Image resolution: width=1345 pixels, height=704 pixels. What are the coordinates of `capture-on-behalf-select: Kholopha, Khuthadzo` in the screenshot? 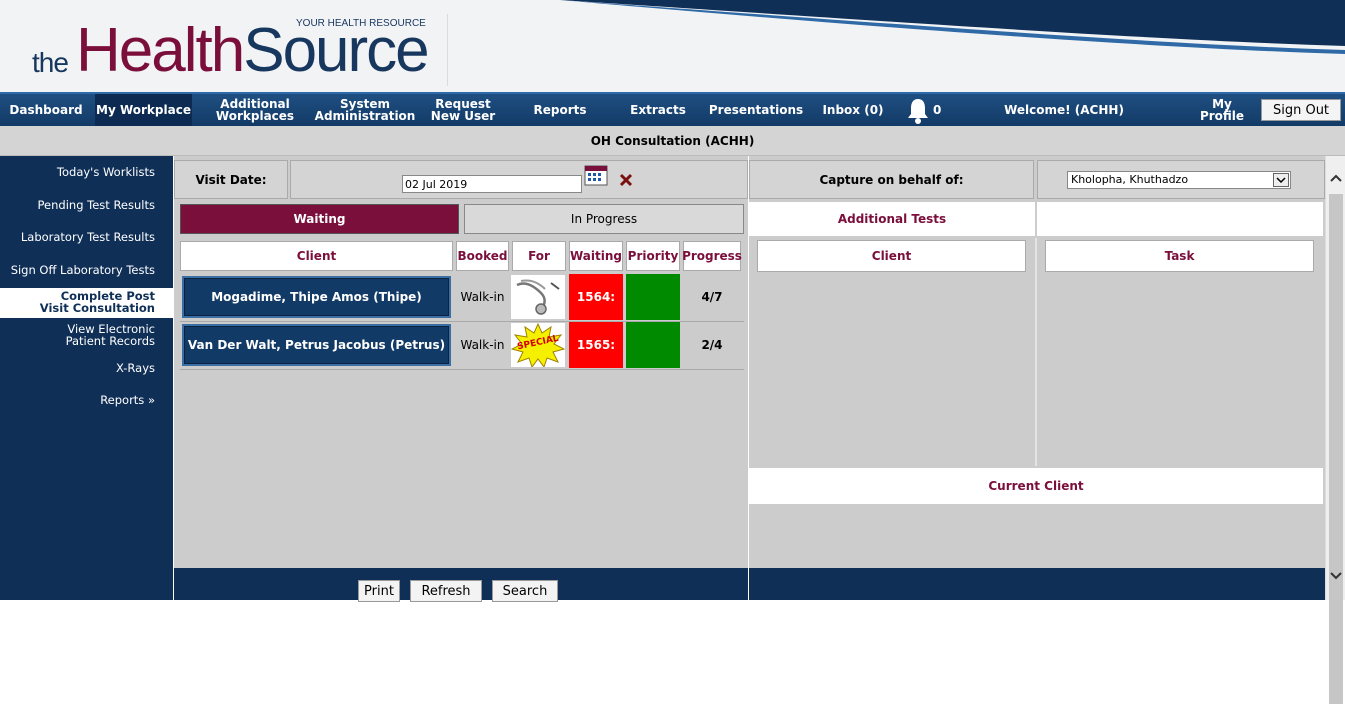 It's located at (1179, 180).